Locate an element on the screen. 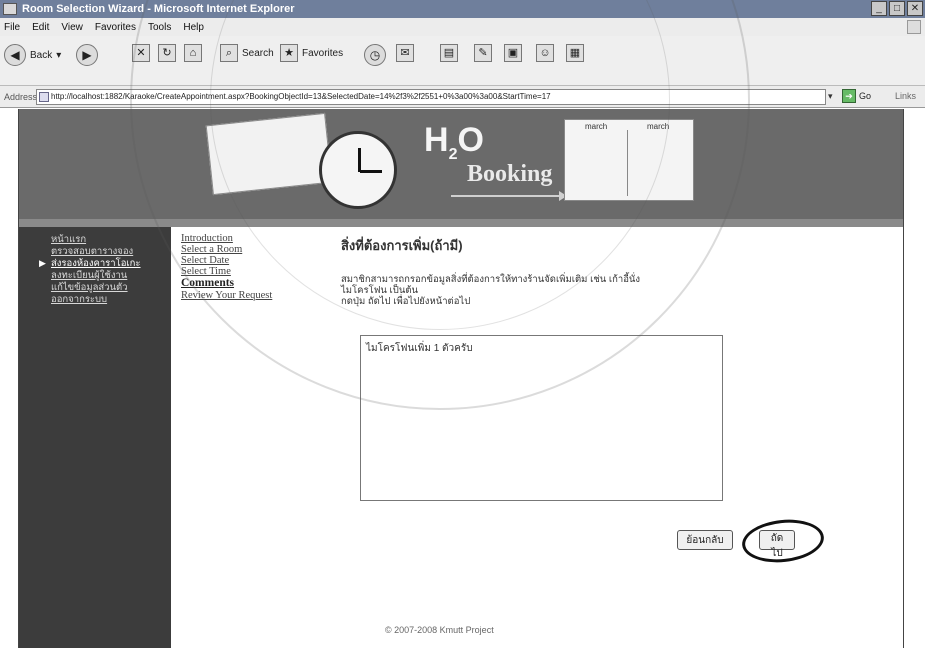  refresh-button: ↻ is located at coordinates (169, 53).